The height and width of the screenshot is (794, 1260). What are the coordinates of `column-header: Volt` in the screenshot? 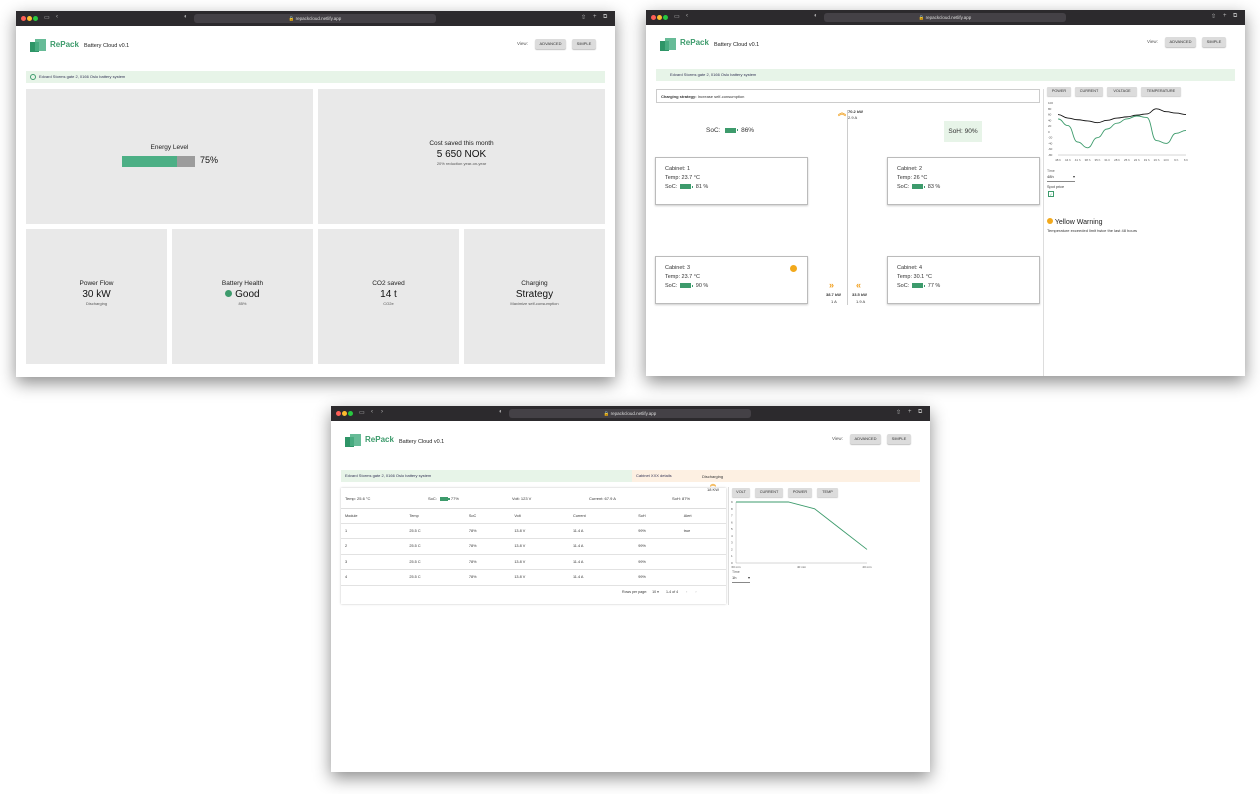 It's located at (539, 516).